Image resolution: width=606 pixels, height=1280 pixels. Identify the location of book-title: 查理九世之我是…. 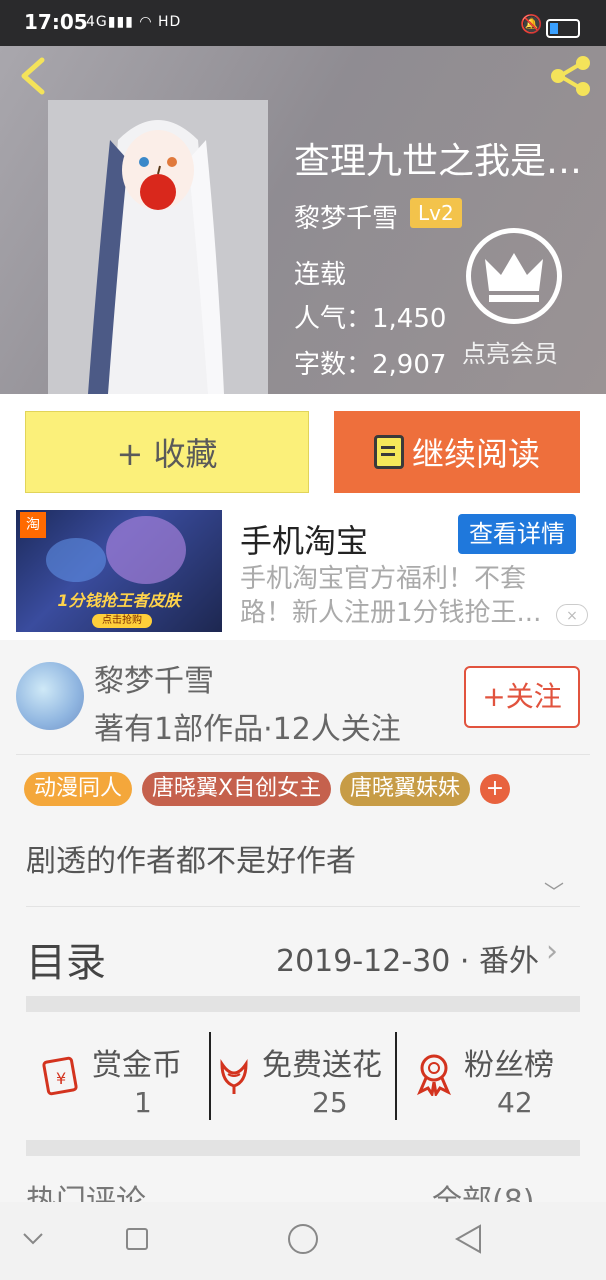
(438, 161).